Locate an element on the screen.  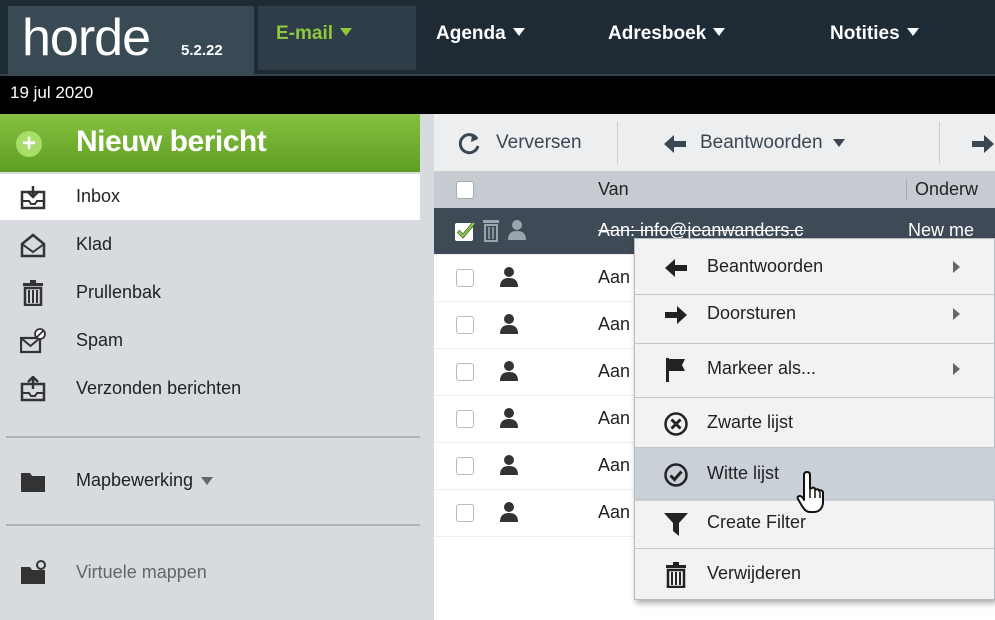
list-header: Van Onderw is located at coordinates (714, 190).